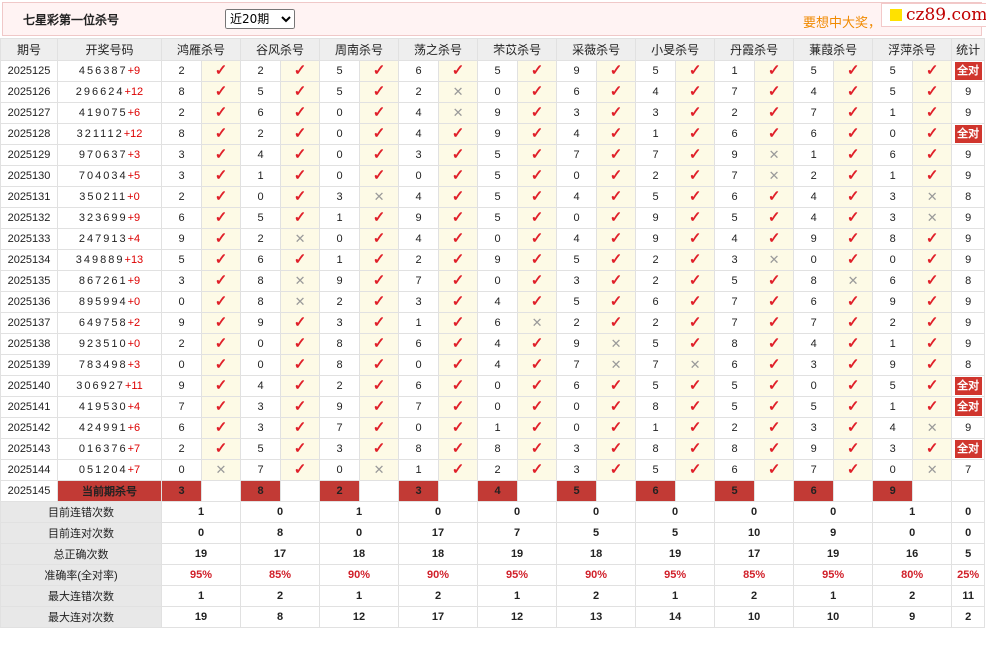 Image resolution: width=986 pixels, height=658 pixels. Describe the element at coordinates (29, 386) in the screenshot. I see `issue-cell: 2025140` at that location.